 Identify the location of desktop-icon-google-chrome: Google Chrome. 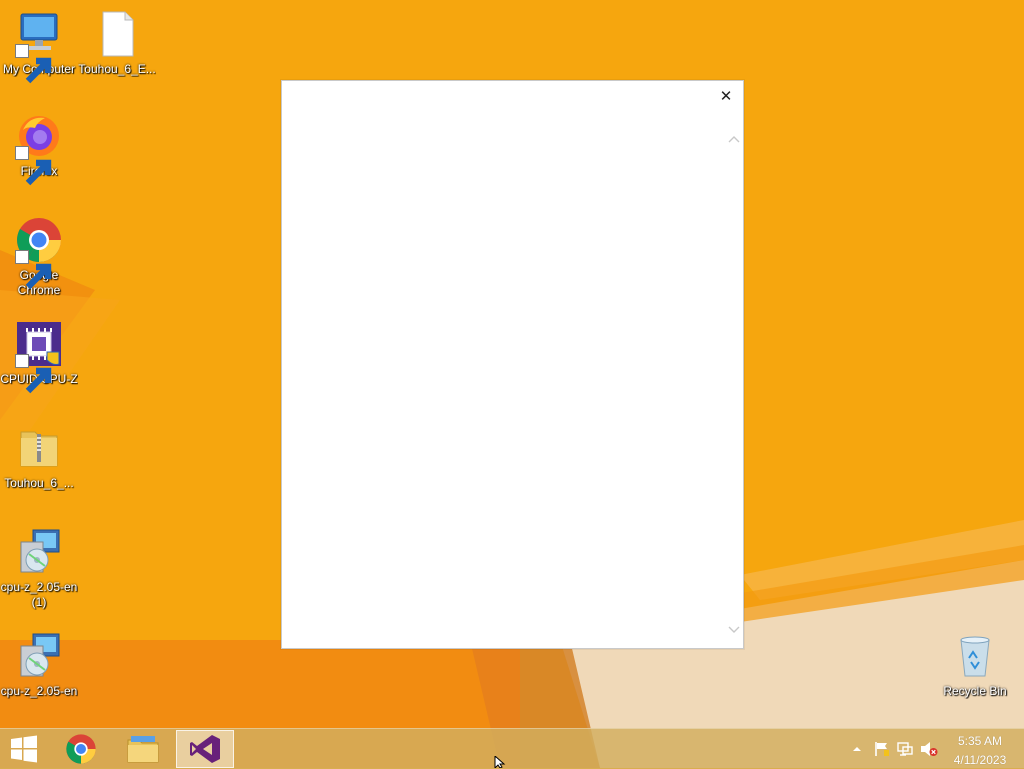
(39, 257).